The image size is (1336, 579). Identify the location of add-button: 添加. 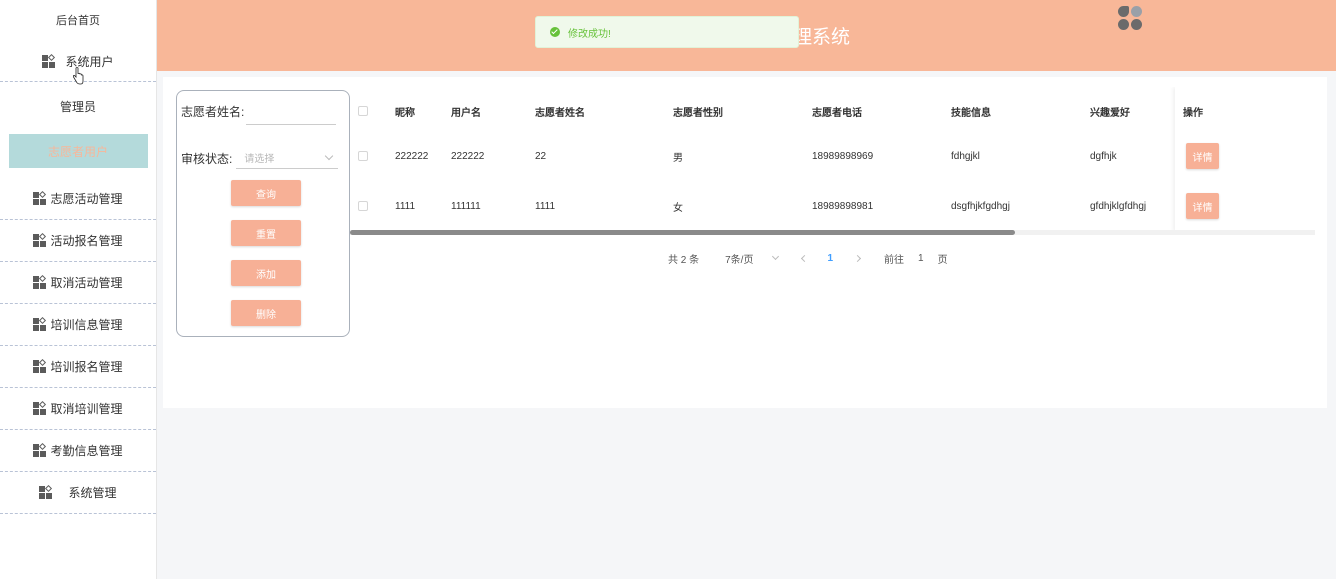
(266, 273).